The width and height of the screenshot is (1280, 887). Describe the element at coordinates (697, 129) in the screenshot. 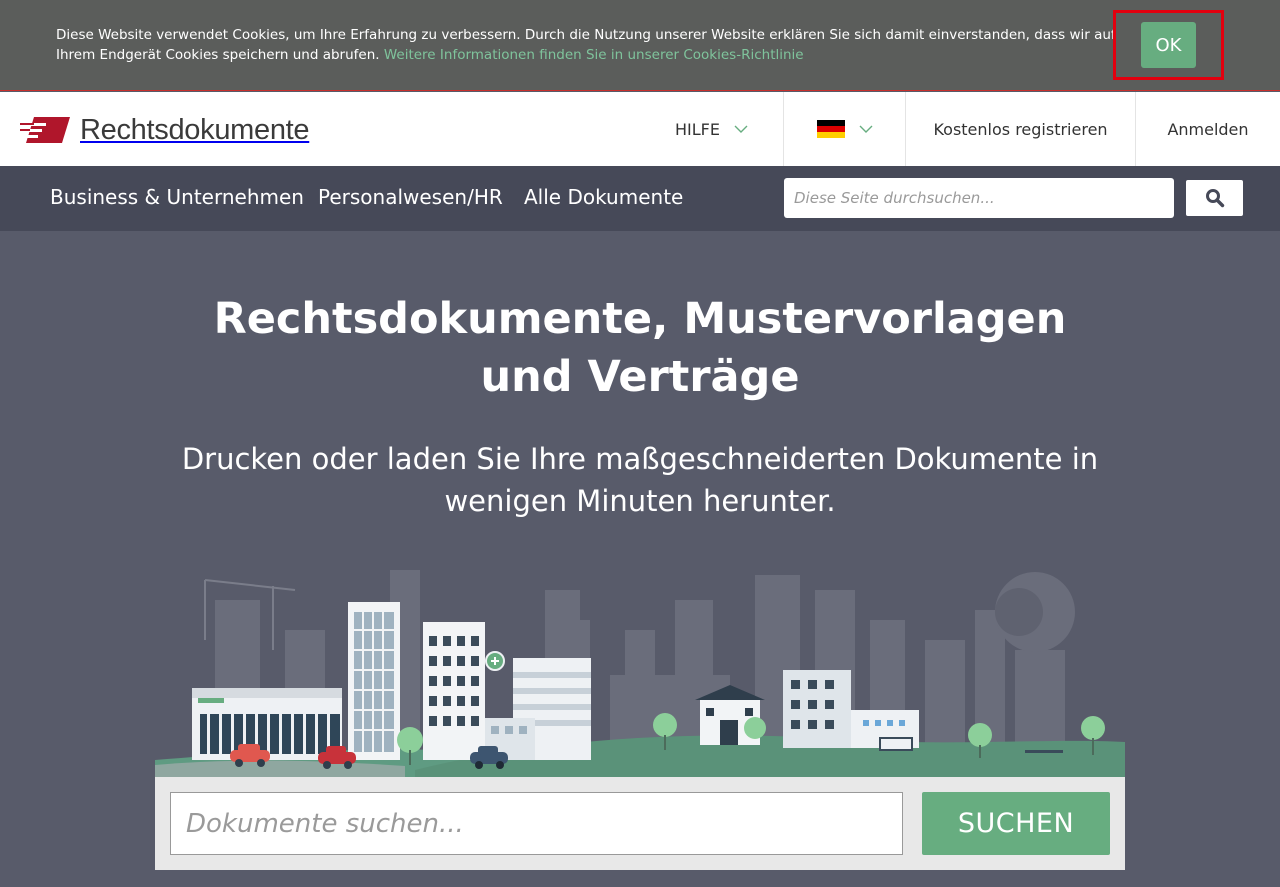

I see `help-label: HILFE` at that location.